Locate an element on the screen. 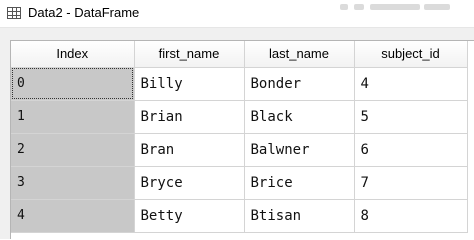 This screenshot has height=240, width=474. table-row: 0 Billy Bonder 4 is located at coordinates (239, 84).